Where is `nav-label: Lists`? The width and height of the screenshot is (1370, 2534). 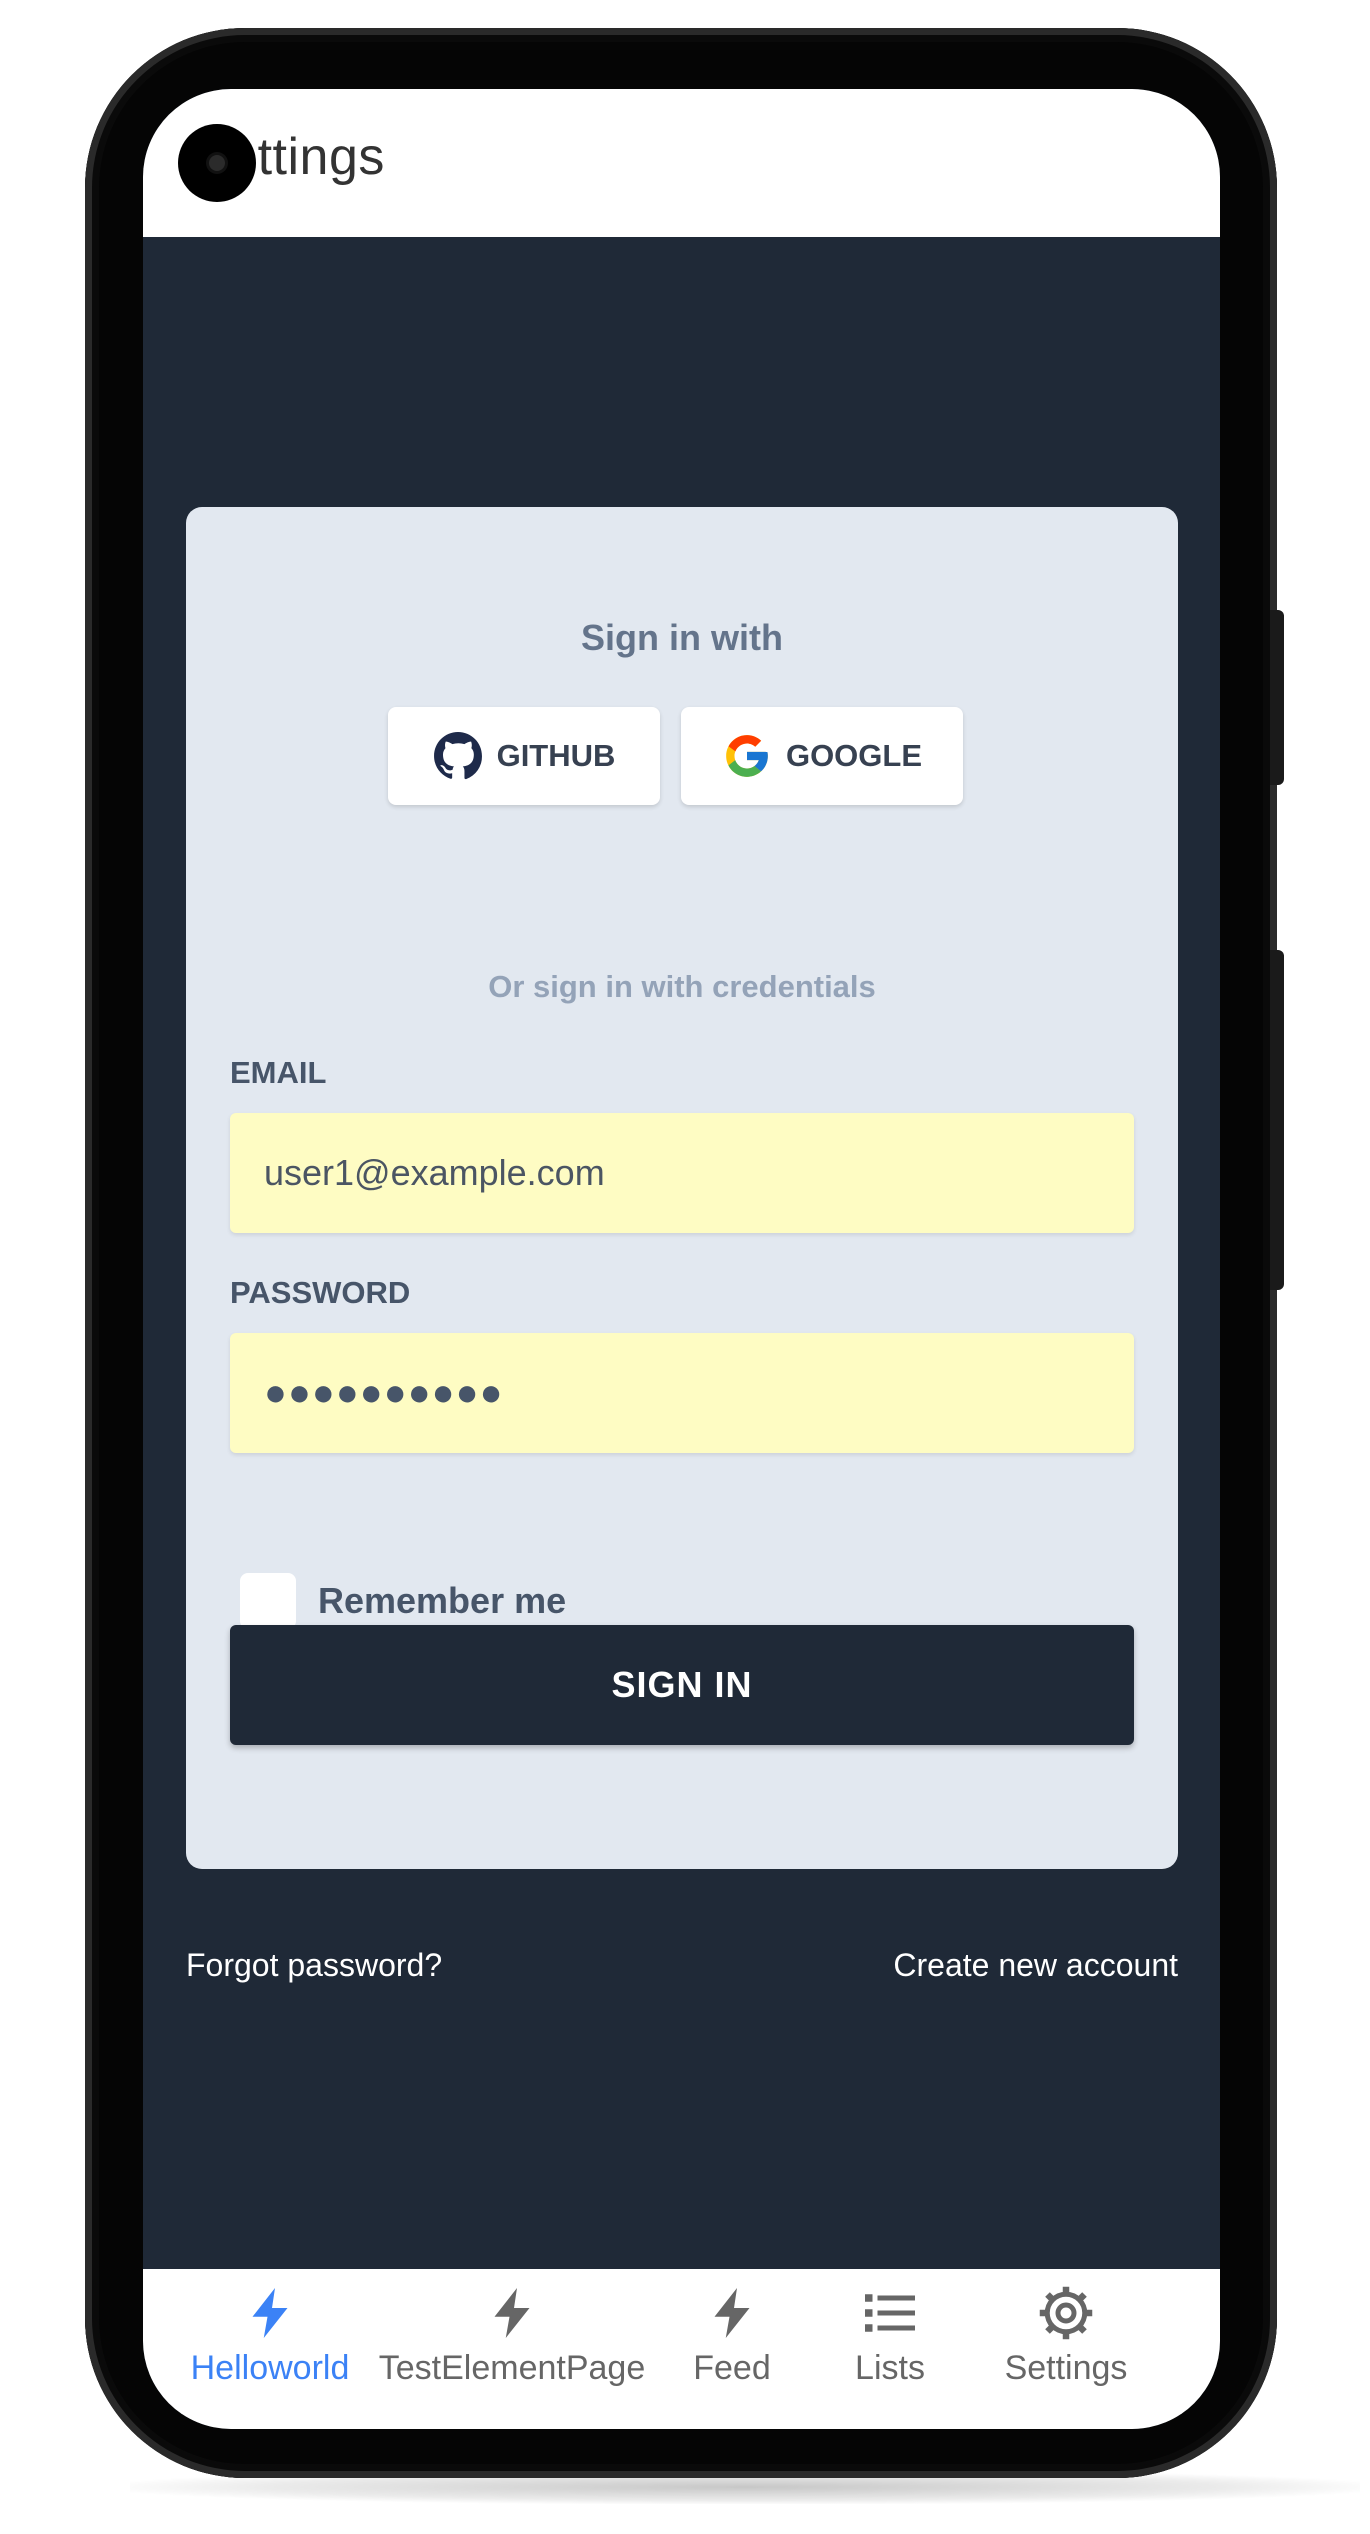 nav-label: Lists is located at coordinates (890, 2368).